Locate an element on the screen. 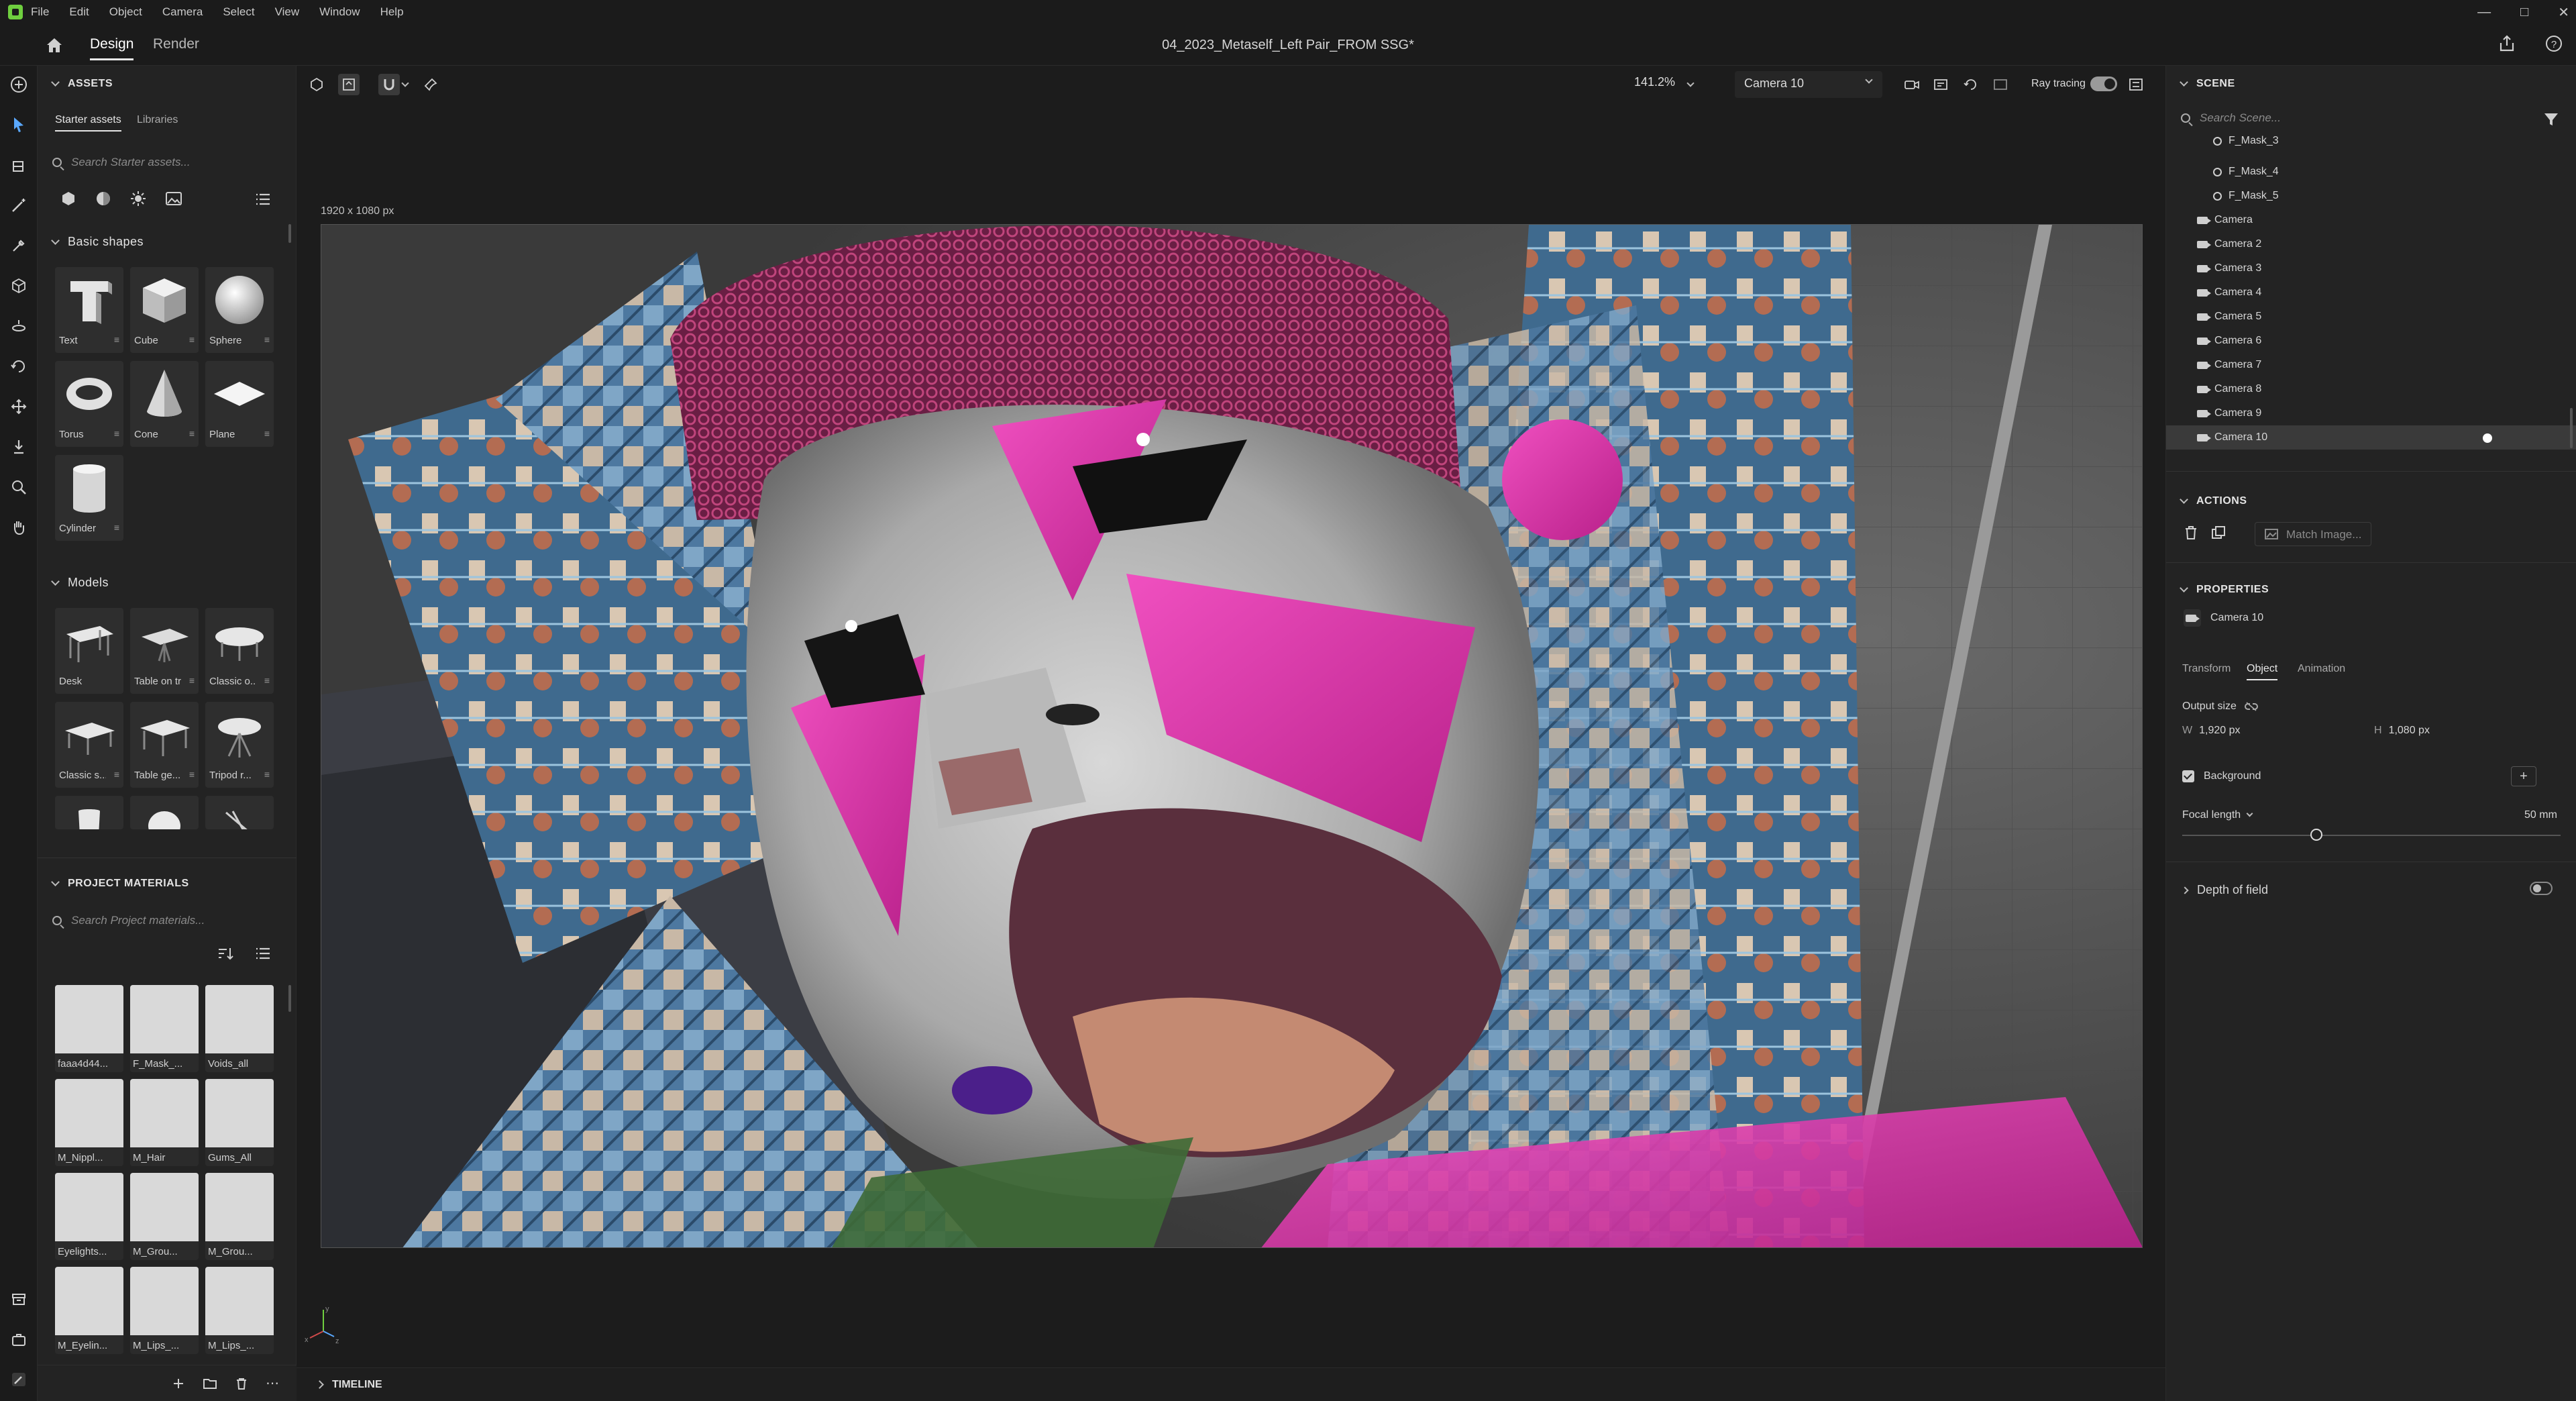 The image size is (2576, 1401). hand-tool-icon is located at coordinates (19, 527).